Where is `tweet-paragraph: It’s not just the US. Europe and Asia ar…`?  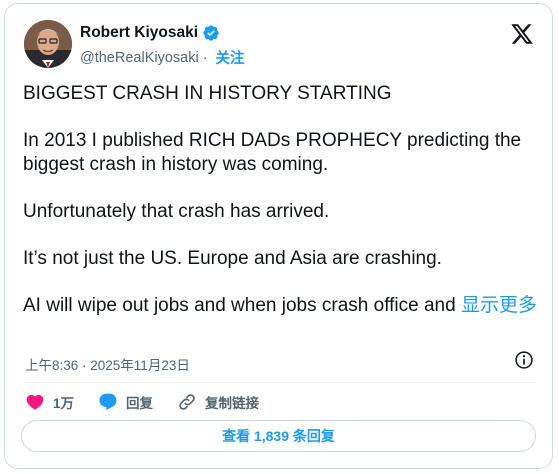
tweet-paragraph: It’s not just the US. Europe and Asia ar… is located at coordinates (232, 258).